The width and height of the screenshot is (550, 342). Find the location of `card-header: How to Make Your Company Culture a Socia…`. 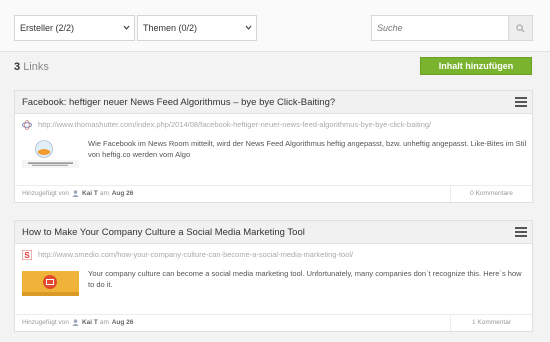

card-header: How to Make Your Company Culture a Socia… is located at coordinates (273, 232).